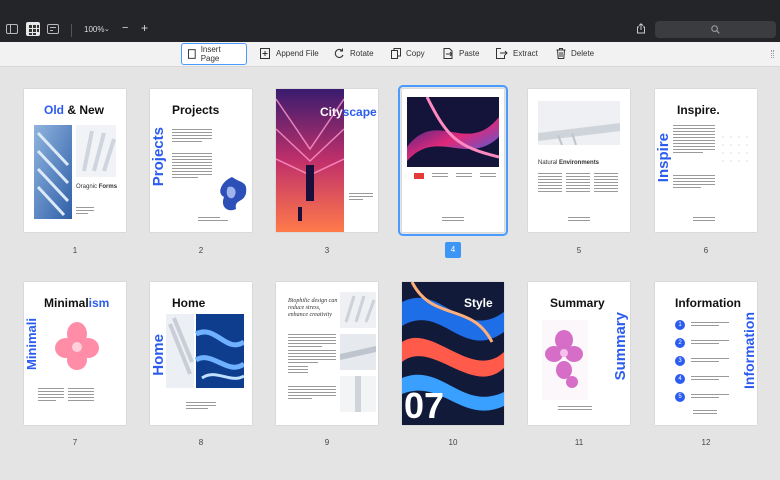 The height and width of the screenshot is (480, 780). I want to click on window-titlebar: 100% ⌄ − +, so click(390, 21).